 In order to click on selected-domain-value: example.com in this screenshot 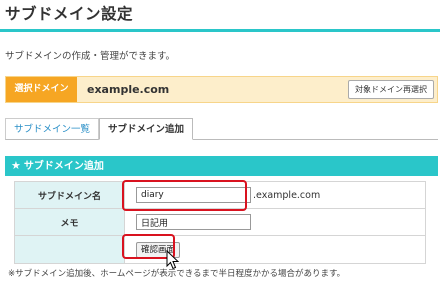, I will do `click(128, 89)`.